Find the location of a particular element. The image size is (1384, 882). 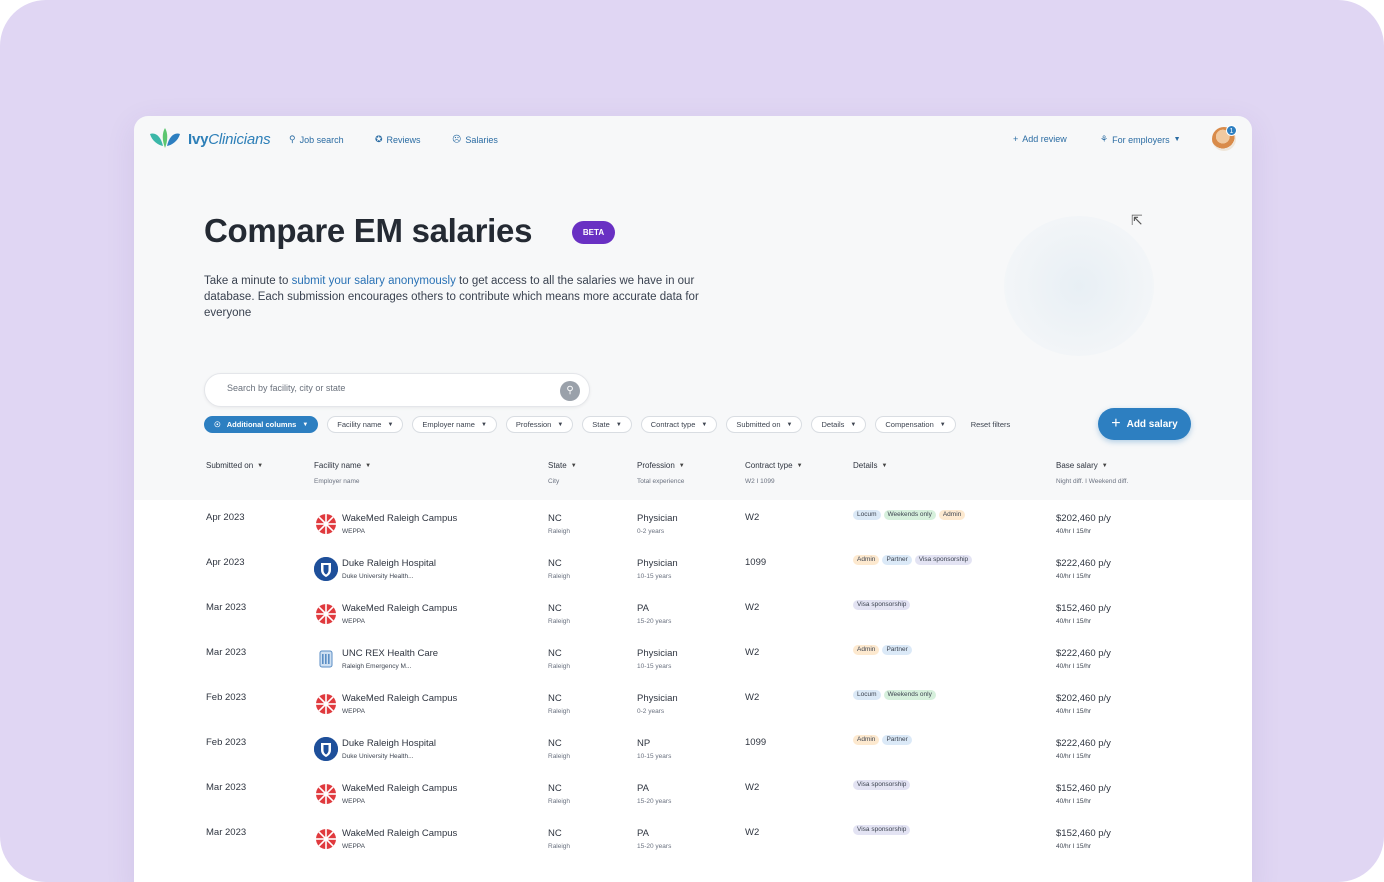

contract-type: 1099 is located at coordinates (756, 742).